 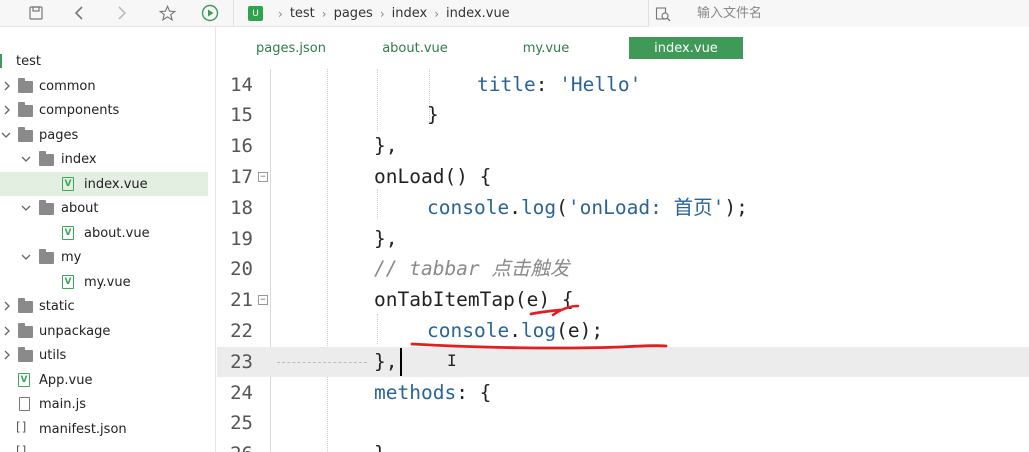 I want to click on tree-item-label: App.vue, so click(x=66, y=380).